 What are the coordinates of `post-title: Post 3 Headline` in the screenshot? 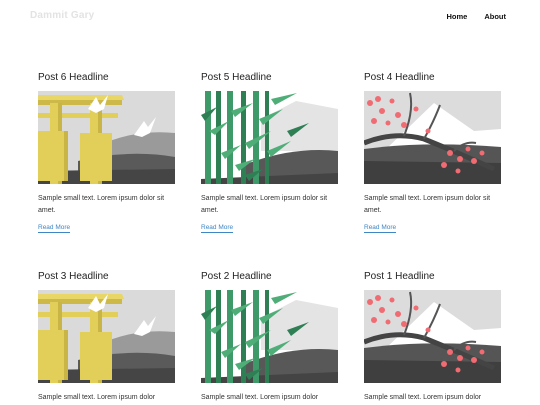 It's located at (108, 276).